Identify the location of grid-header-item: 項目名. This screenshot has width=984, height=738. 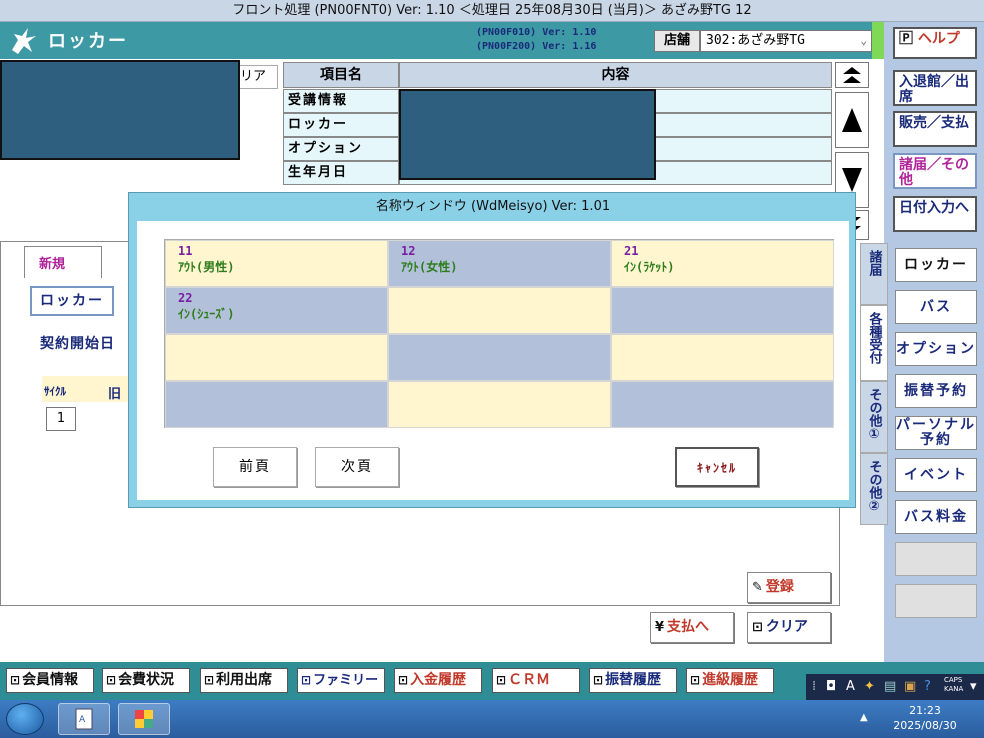
(341, 75).